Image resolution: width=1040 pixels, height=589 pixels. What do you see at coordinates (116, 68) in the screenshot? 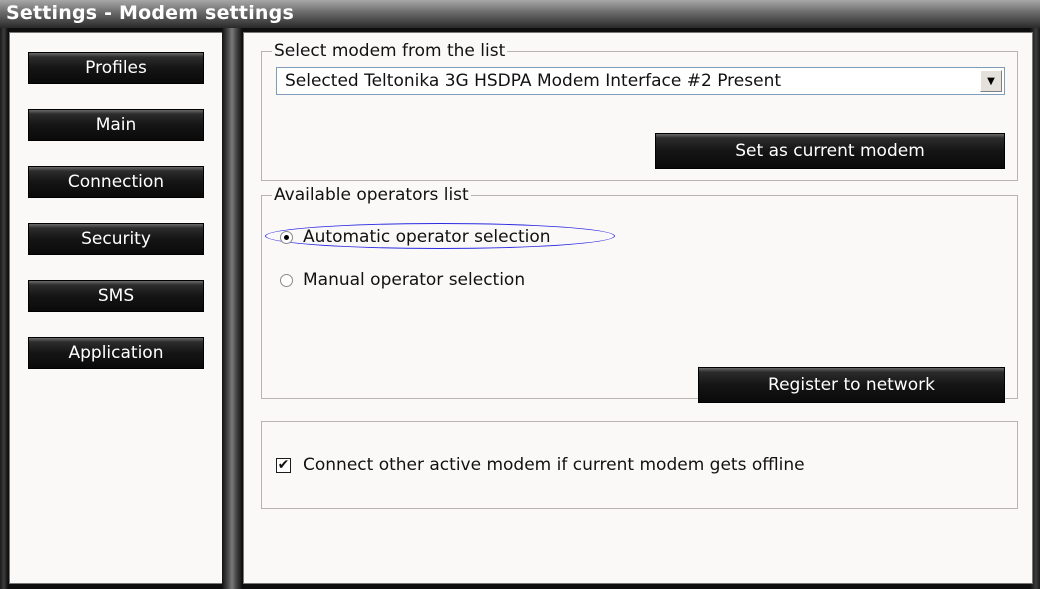
I see `sidebar-item-profiles: Profiles` at bounding box center [116, 68].